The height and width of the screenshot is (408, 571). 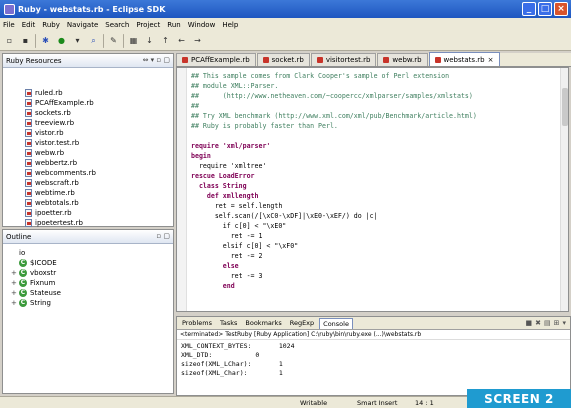 I want to click on resource-file-item: webtotals.rb, so click(x=99, y=203).